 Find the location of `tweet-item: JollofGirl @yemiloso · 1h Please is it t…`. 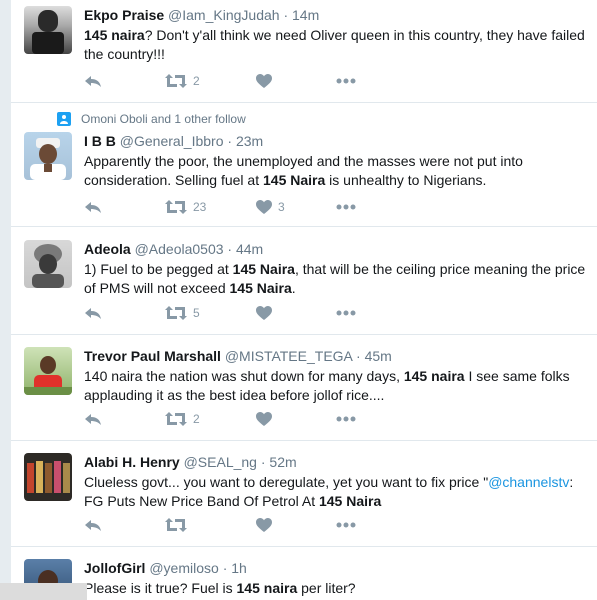

tweet-item: JollofGirl @yemiloso · 1h Please is it t… is located at coordinates (304, 573).